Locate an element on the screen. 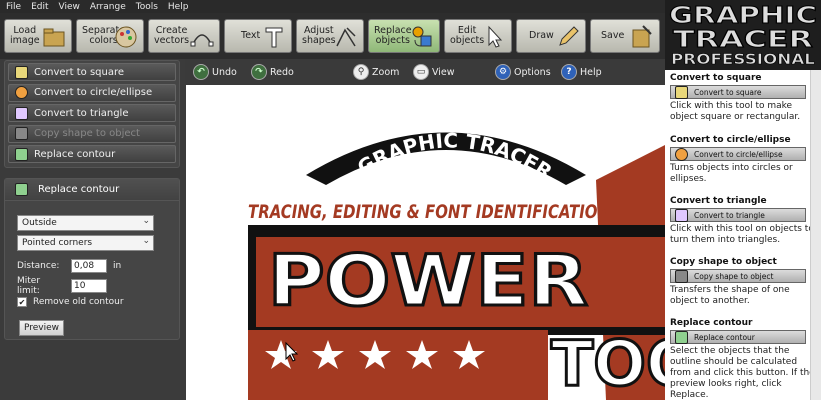  view-button: ▭ View is located at coordinates (434, 72).